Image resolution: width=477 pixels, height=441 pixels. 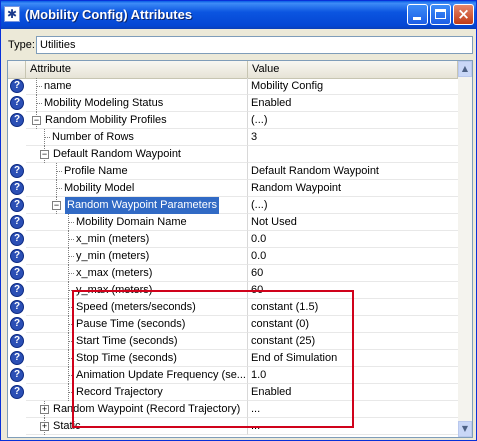 What do you see at coordinates (465, 249) in the screenshot?
I see `vertical-scrollbar: ▲ ▼` at bounding box center [465, 249].